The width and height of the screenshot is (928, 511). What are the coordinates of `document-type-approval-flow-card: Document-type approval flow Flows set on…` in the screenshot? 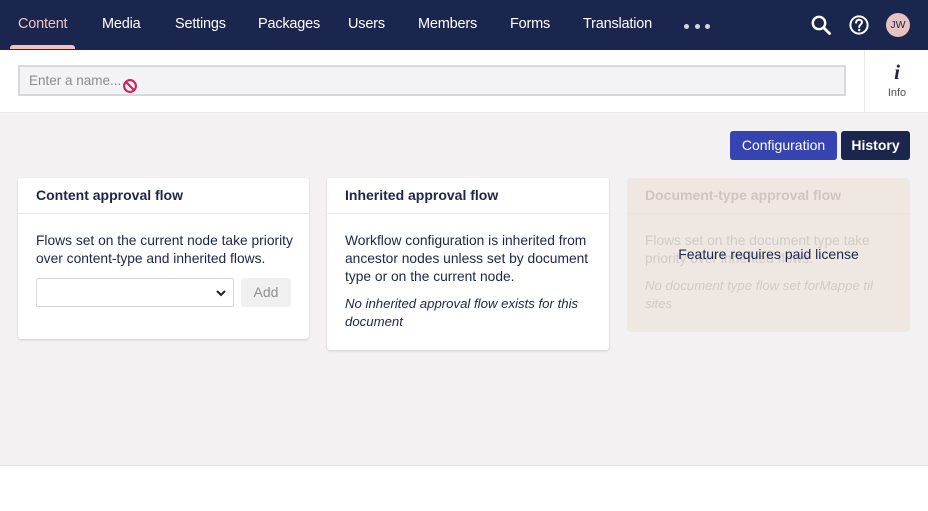 It's located at (768, 255).